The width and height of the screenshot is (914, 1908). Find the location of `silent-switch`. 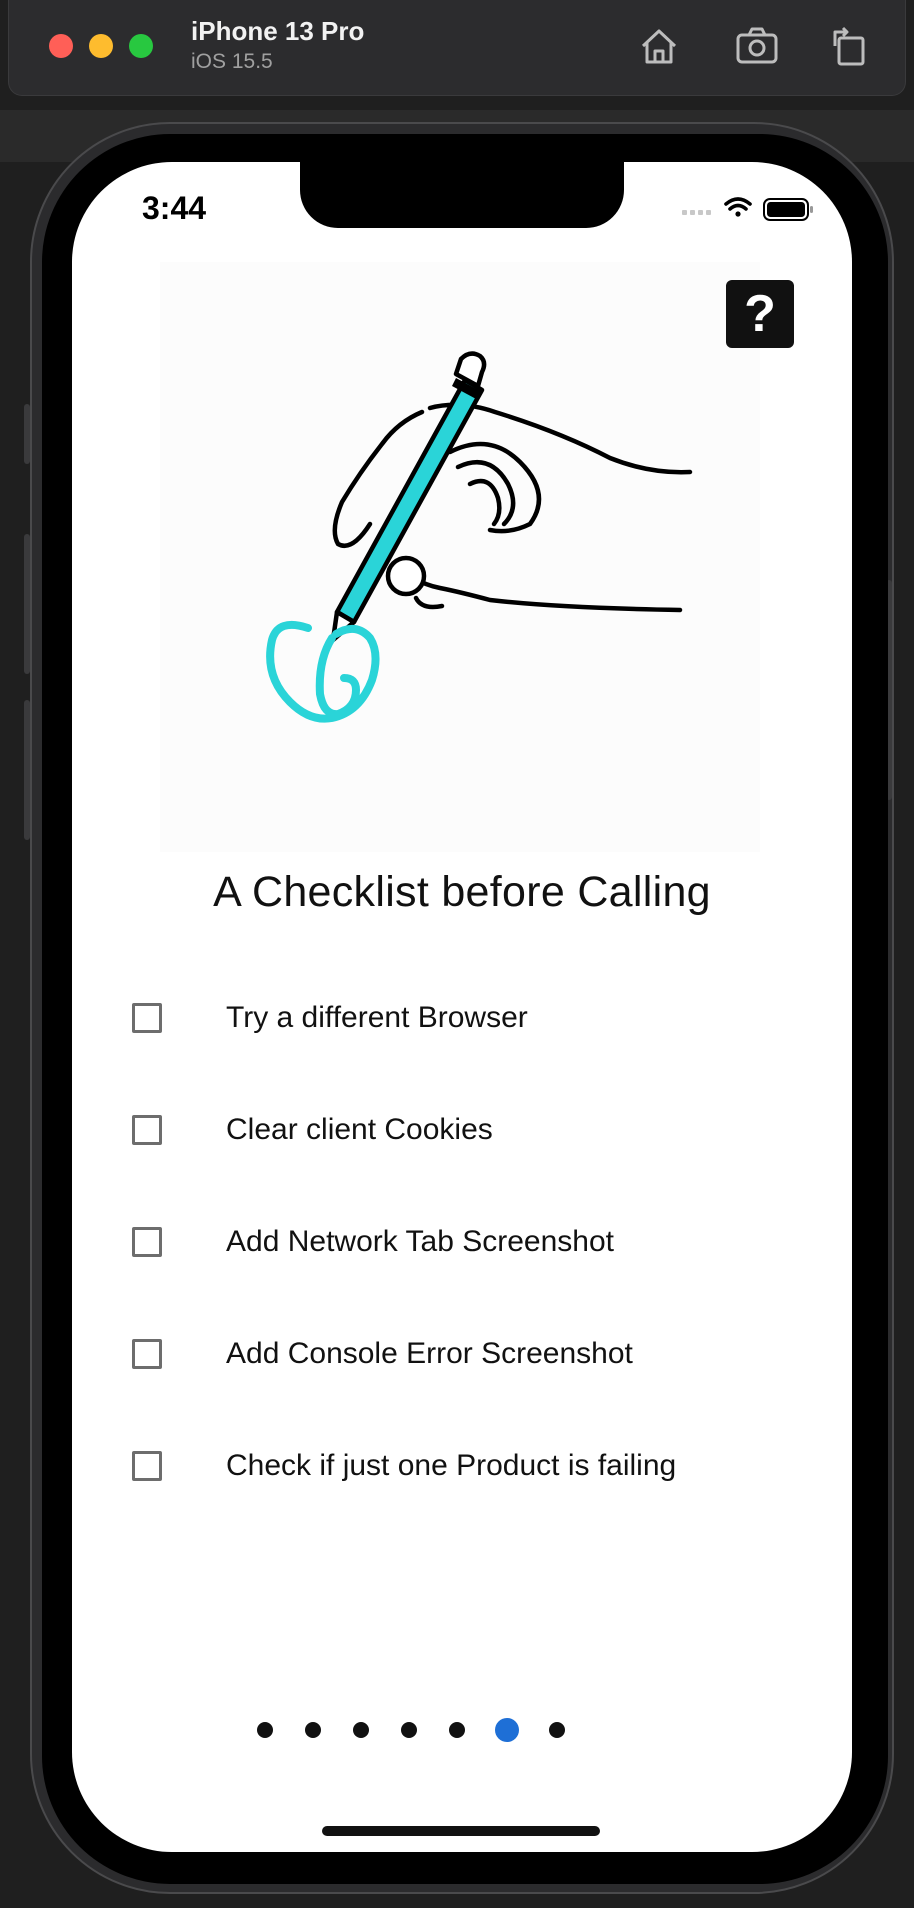

silent-switch is located at coordinates (27, 434).